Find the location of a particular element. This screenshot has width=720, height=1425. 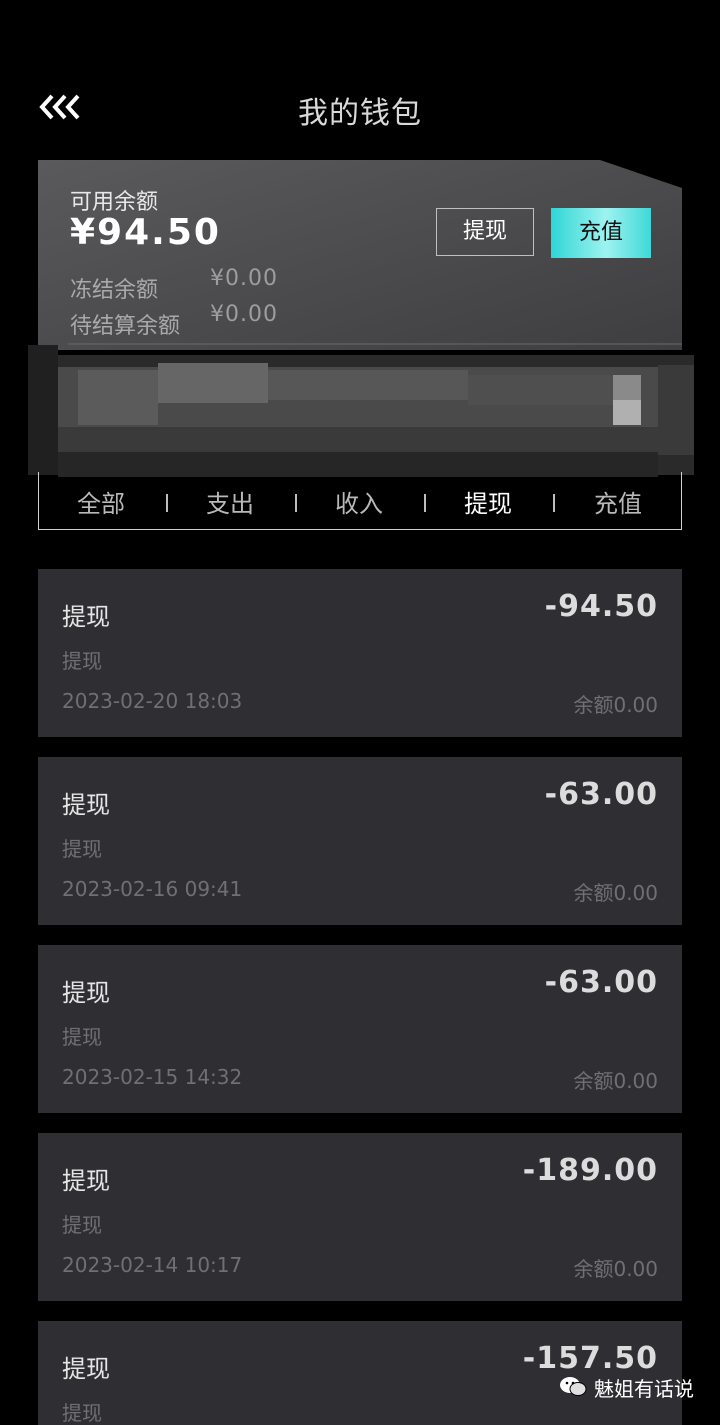

wechat-icon is located at coordinates (573, 1386).